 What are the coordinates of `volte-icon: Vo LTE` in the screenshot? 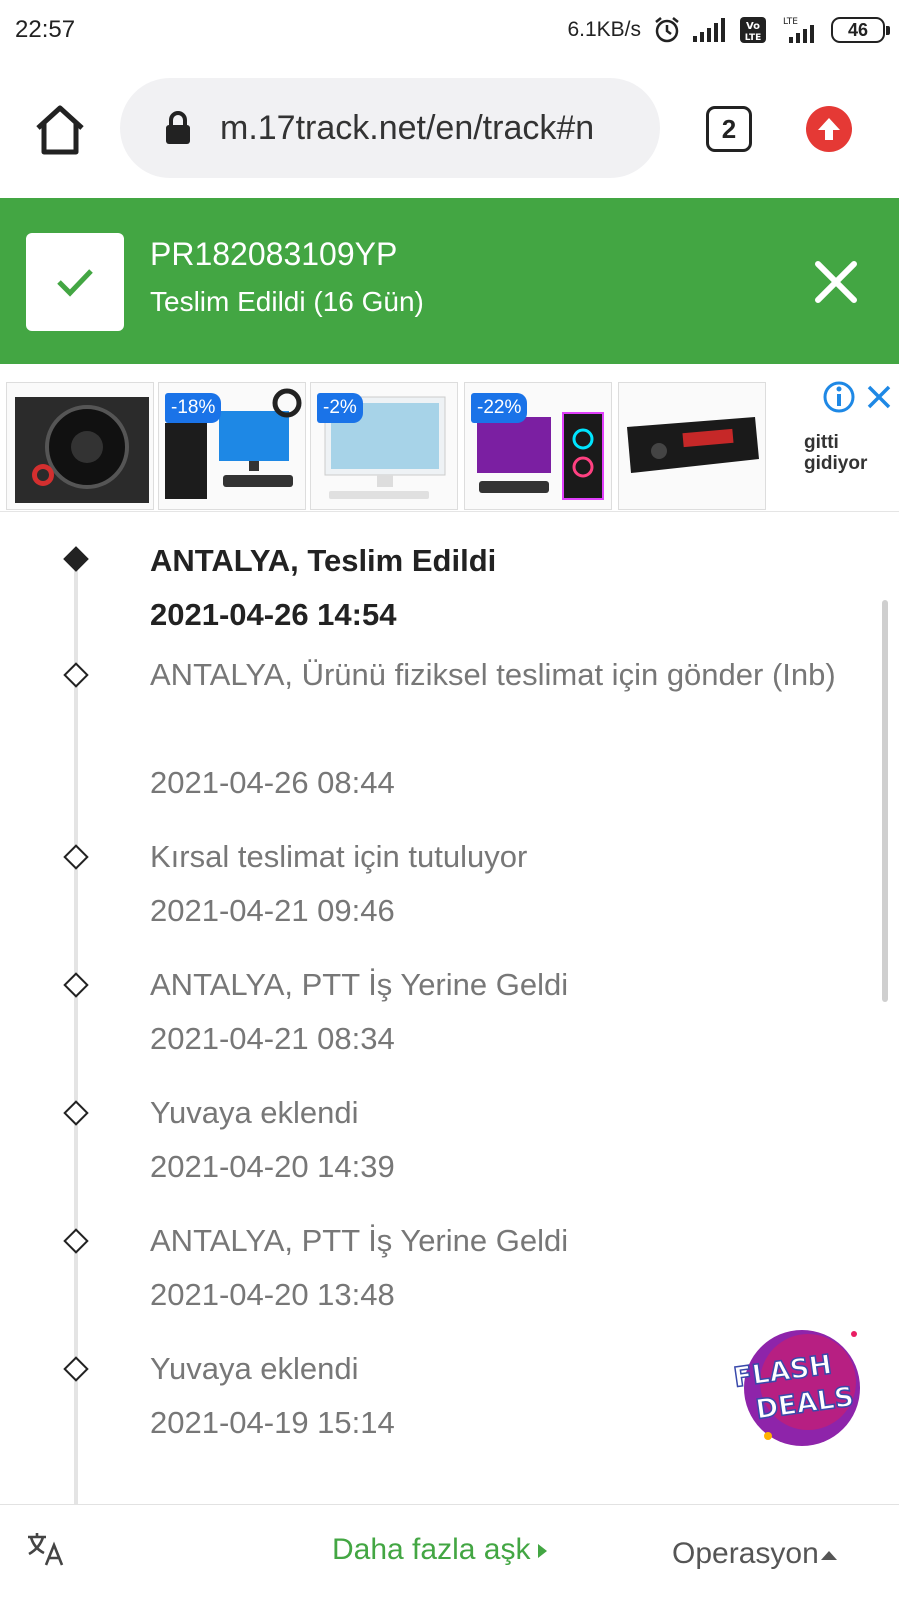 It's located at (753, 30).